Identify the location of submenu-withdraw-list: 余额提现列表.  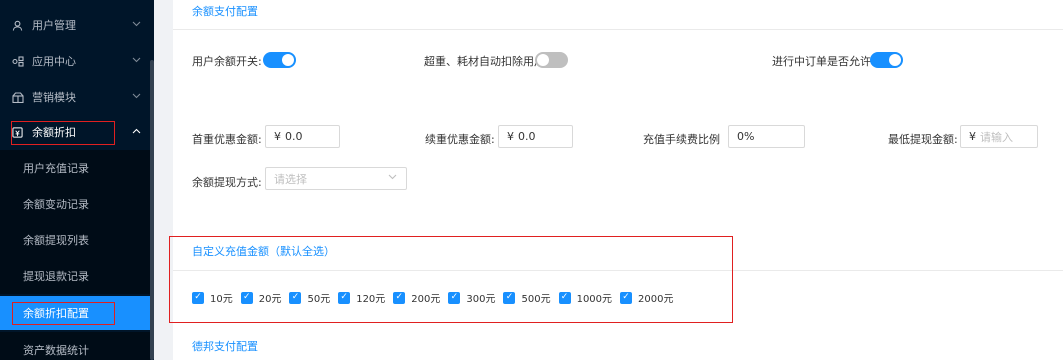
(75, 240).